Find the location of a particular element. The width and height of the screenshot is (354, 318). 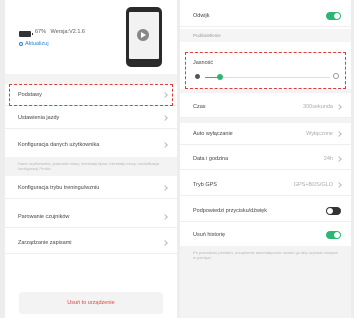

menu-item-label: Ustawienia jazdy is located at coordinates (39, 117).